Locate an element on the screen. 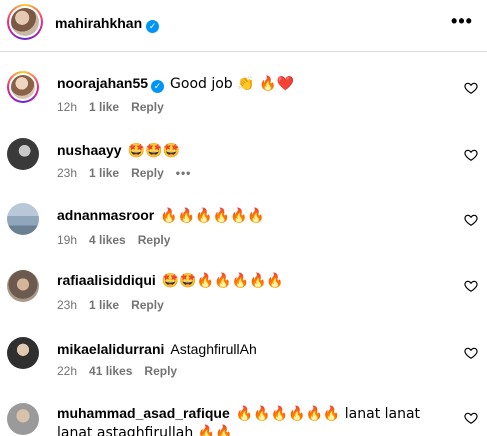 This screenshot has height=436, width=487. comment-body: mikaelalidurrani AstaghfirullAh is located at coordinates (257, 349).